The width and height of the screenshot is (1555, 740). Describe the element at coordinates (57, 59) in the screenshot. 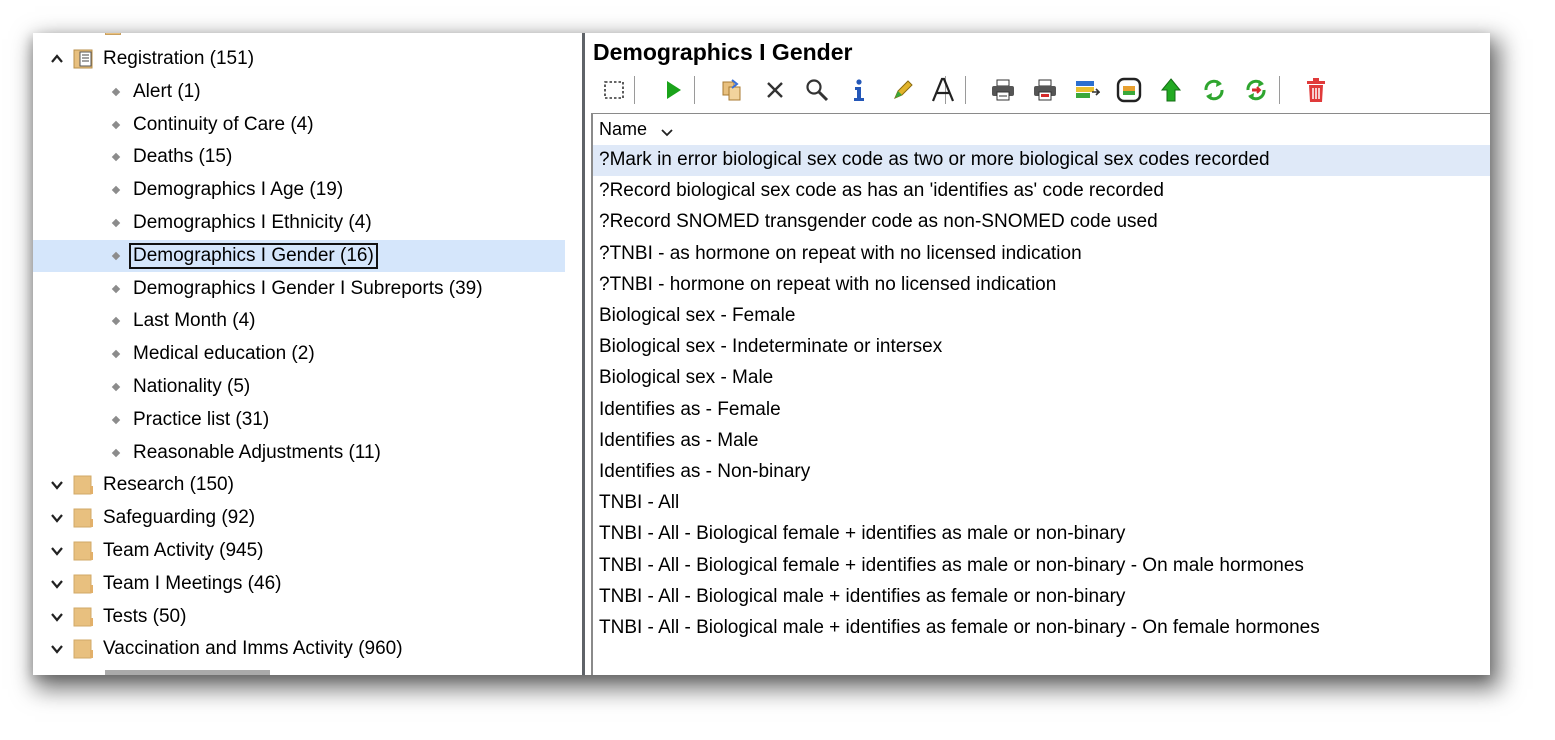

I see `chevron-up-icon` at that location.